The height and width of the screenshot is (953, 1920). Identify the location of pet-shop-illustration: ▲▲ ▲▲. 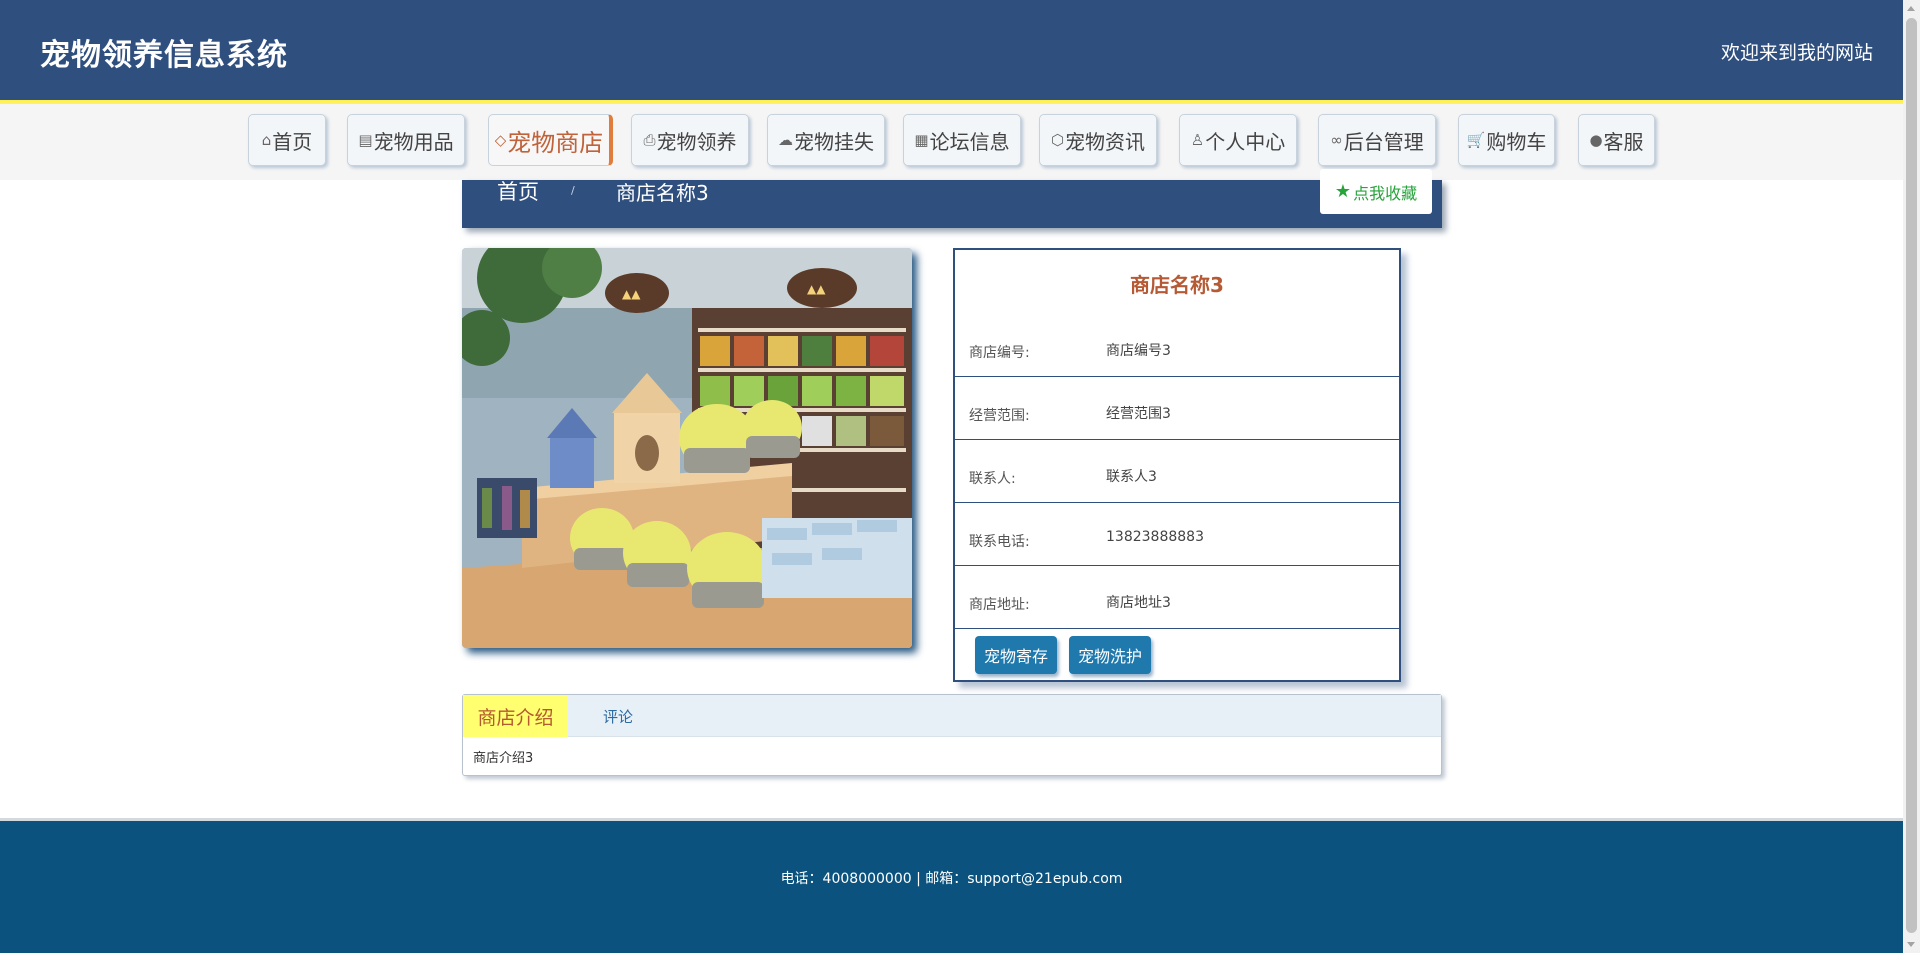
(687, 448).